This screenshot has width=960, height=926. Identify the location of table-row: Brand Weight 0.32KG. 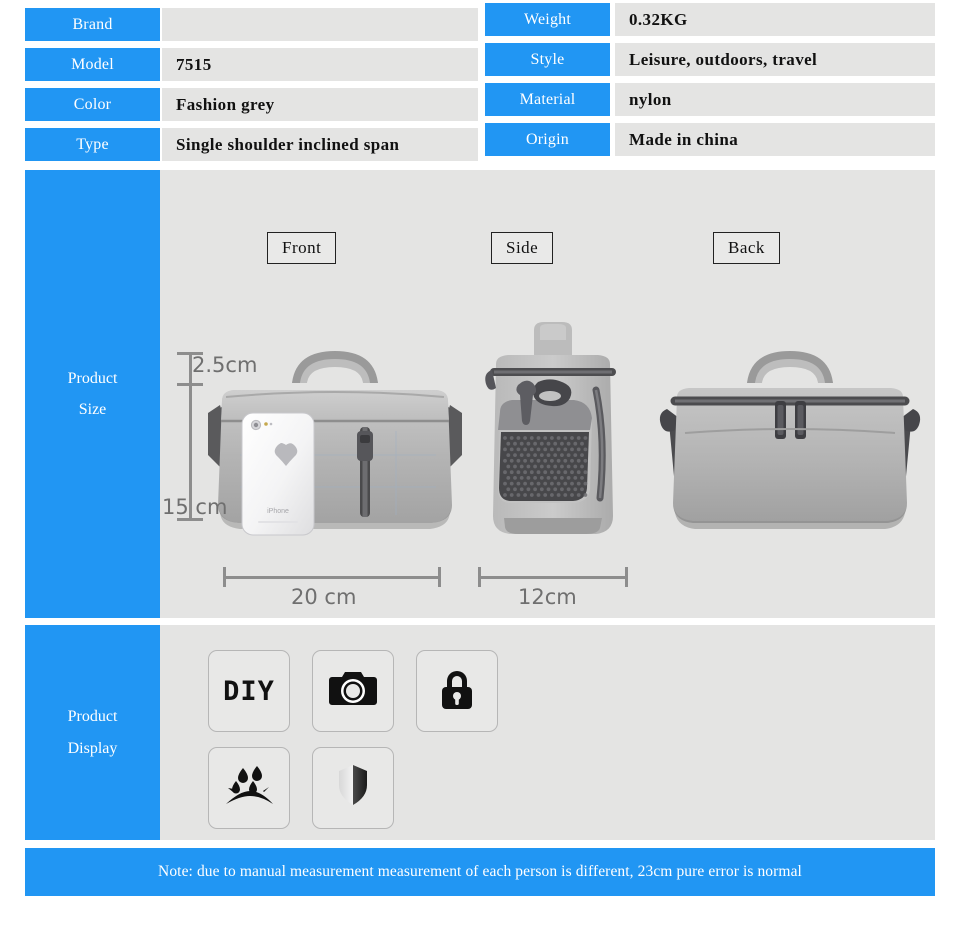
(480, 22).